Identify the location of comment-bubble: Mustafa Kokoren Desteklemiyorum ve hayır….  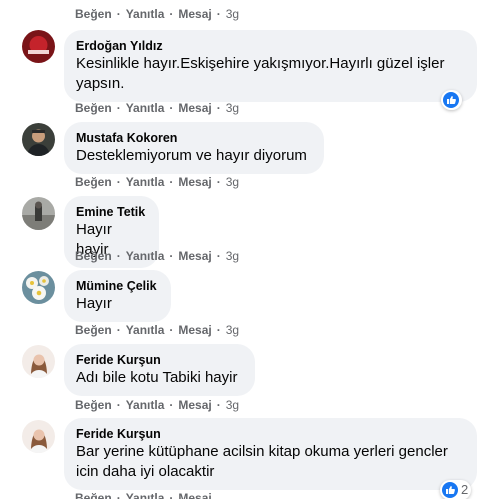
(194, 148).